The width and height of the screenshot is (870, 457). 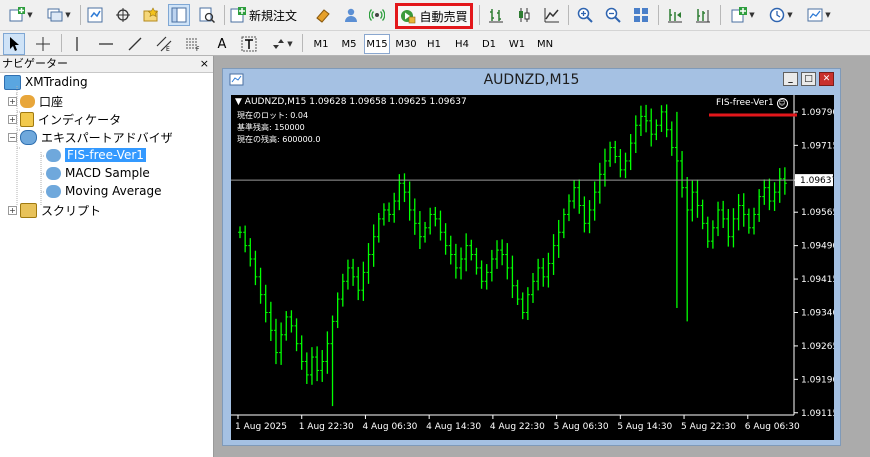 I want to click on vps-button, so click(x=377, y=15).